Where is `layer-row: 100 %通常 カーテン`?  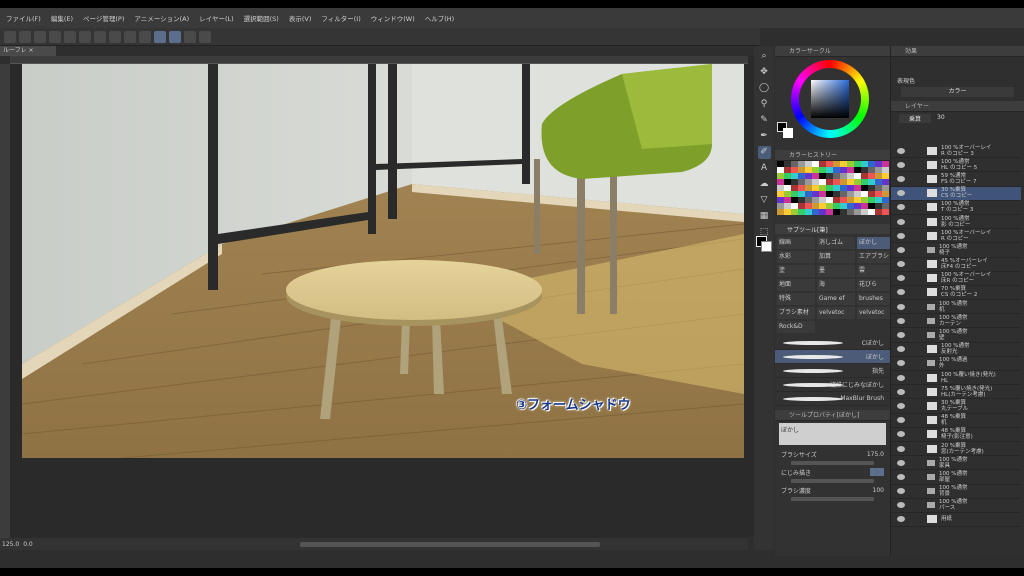
layer-row: 100 %通常 カーテン is located at coordinates (956, 321).